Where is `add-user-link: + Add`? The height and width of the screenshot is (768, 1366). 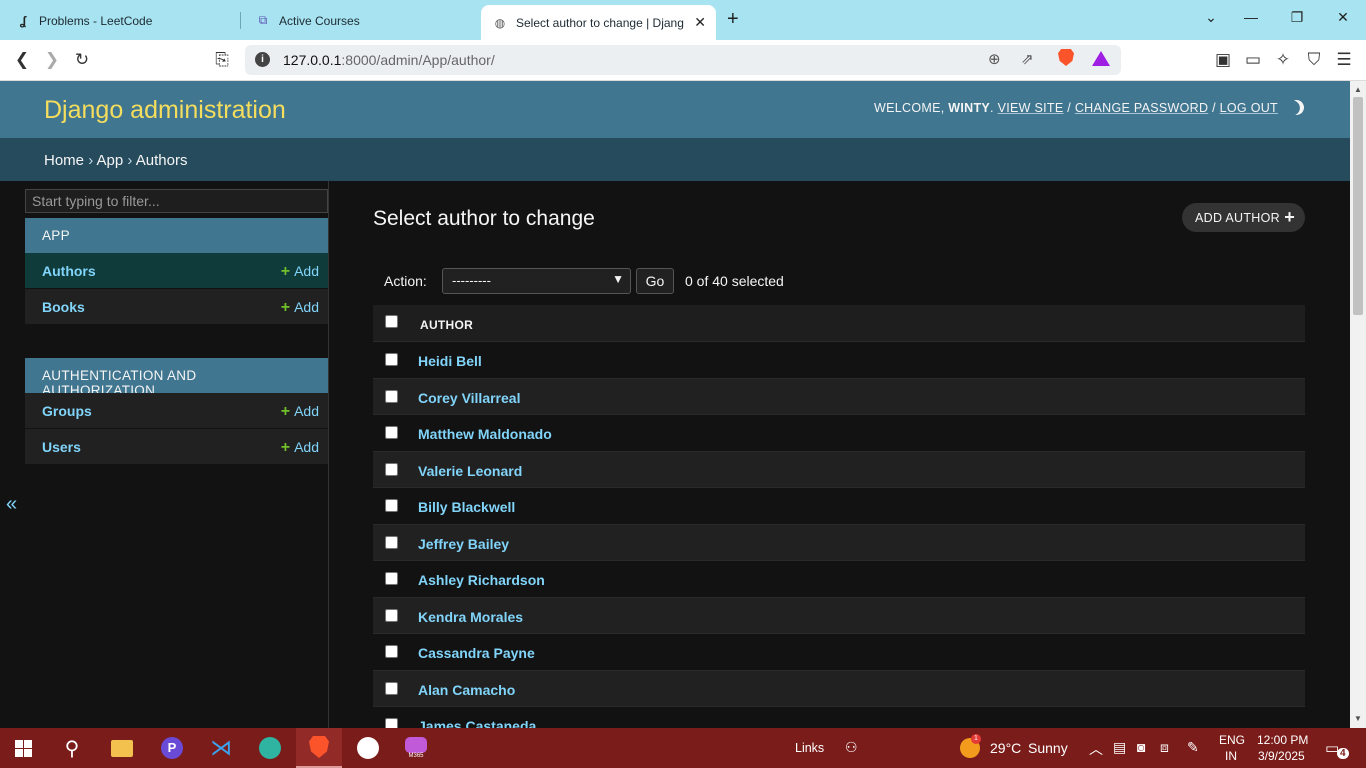
add-user-link: + Add is located at coordinates (300, 448).